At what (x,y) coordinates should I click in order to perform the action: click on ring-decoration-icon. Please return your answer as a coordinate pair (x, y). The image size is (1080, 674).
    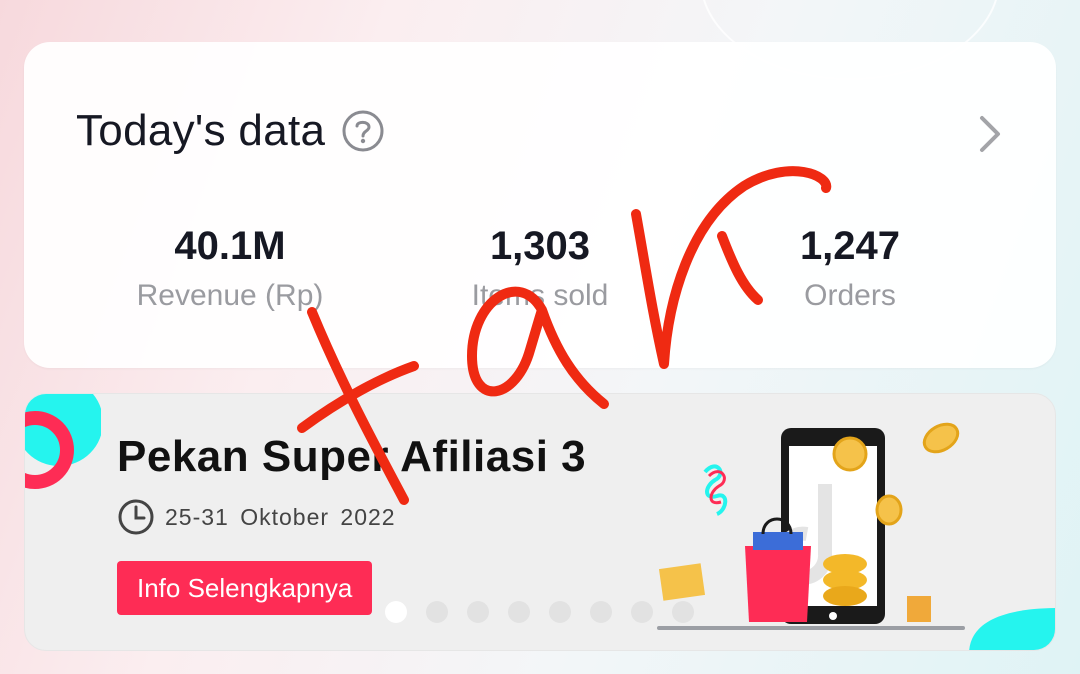
    Looking at the image, I should click on (63, 441).